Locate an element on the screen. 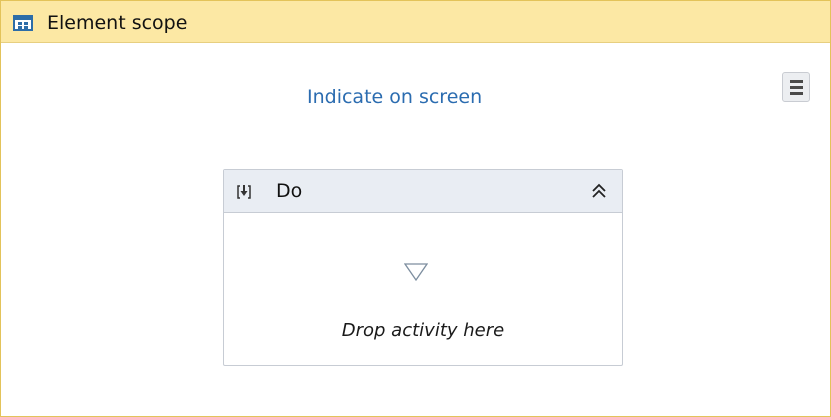  hamburger-menu-icon is located at coordinates (796, 87).